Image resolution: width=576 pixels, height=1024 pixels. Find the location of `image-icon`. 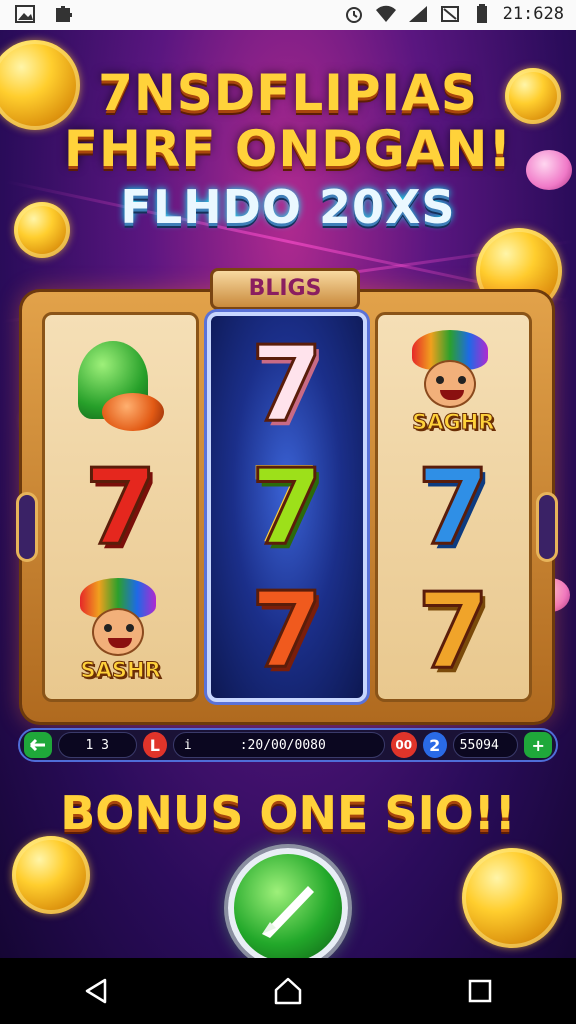

image-icon is located at coordinates (25, 14).